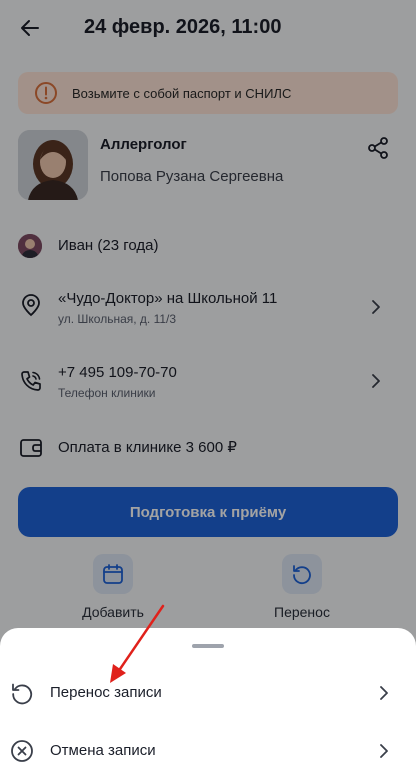 Image resolution: width=416 pixels, height=772 pixels. I want to click on sheet-item-reschedule: Перенос записи, so click(208, 693).